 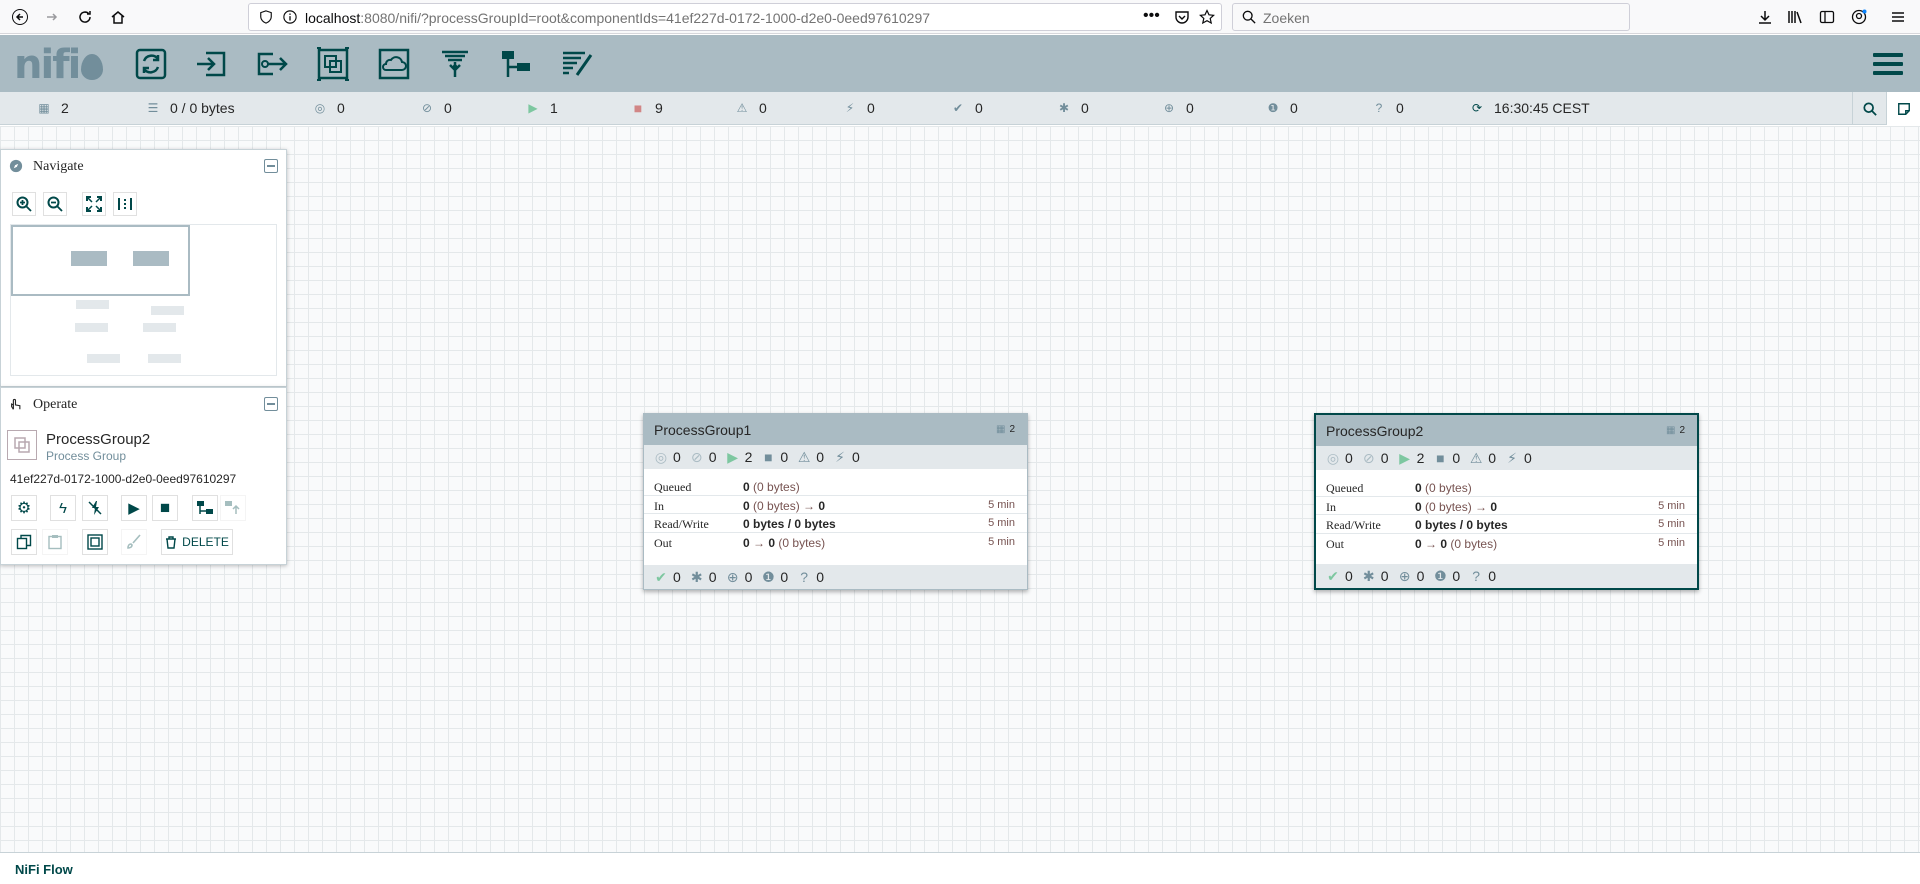 I want to click on mini-component, so click(x=164, y=358).